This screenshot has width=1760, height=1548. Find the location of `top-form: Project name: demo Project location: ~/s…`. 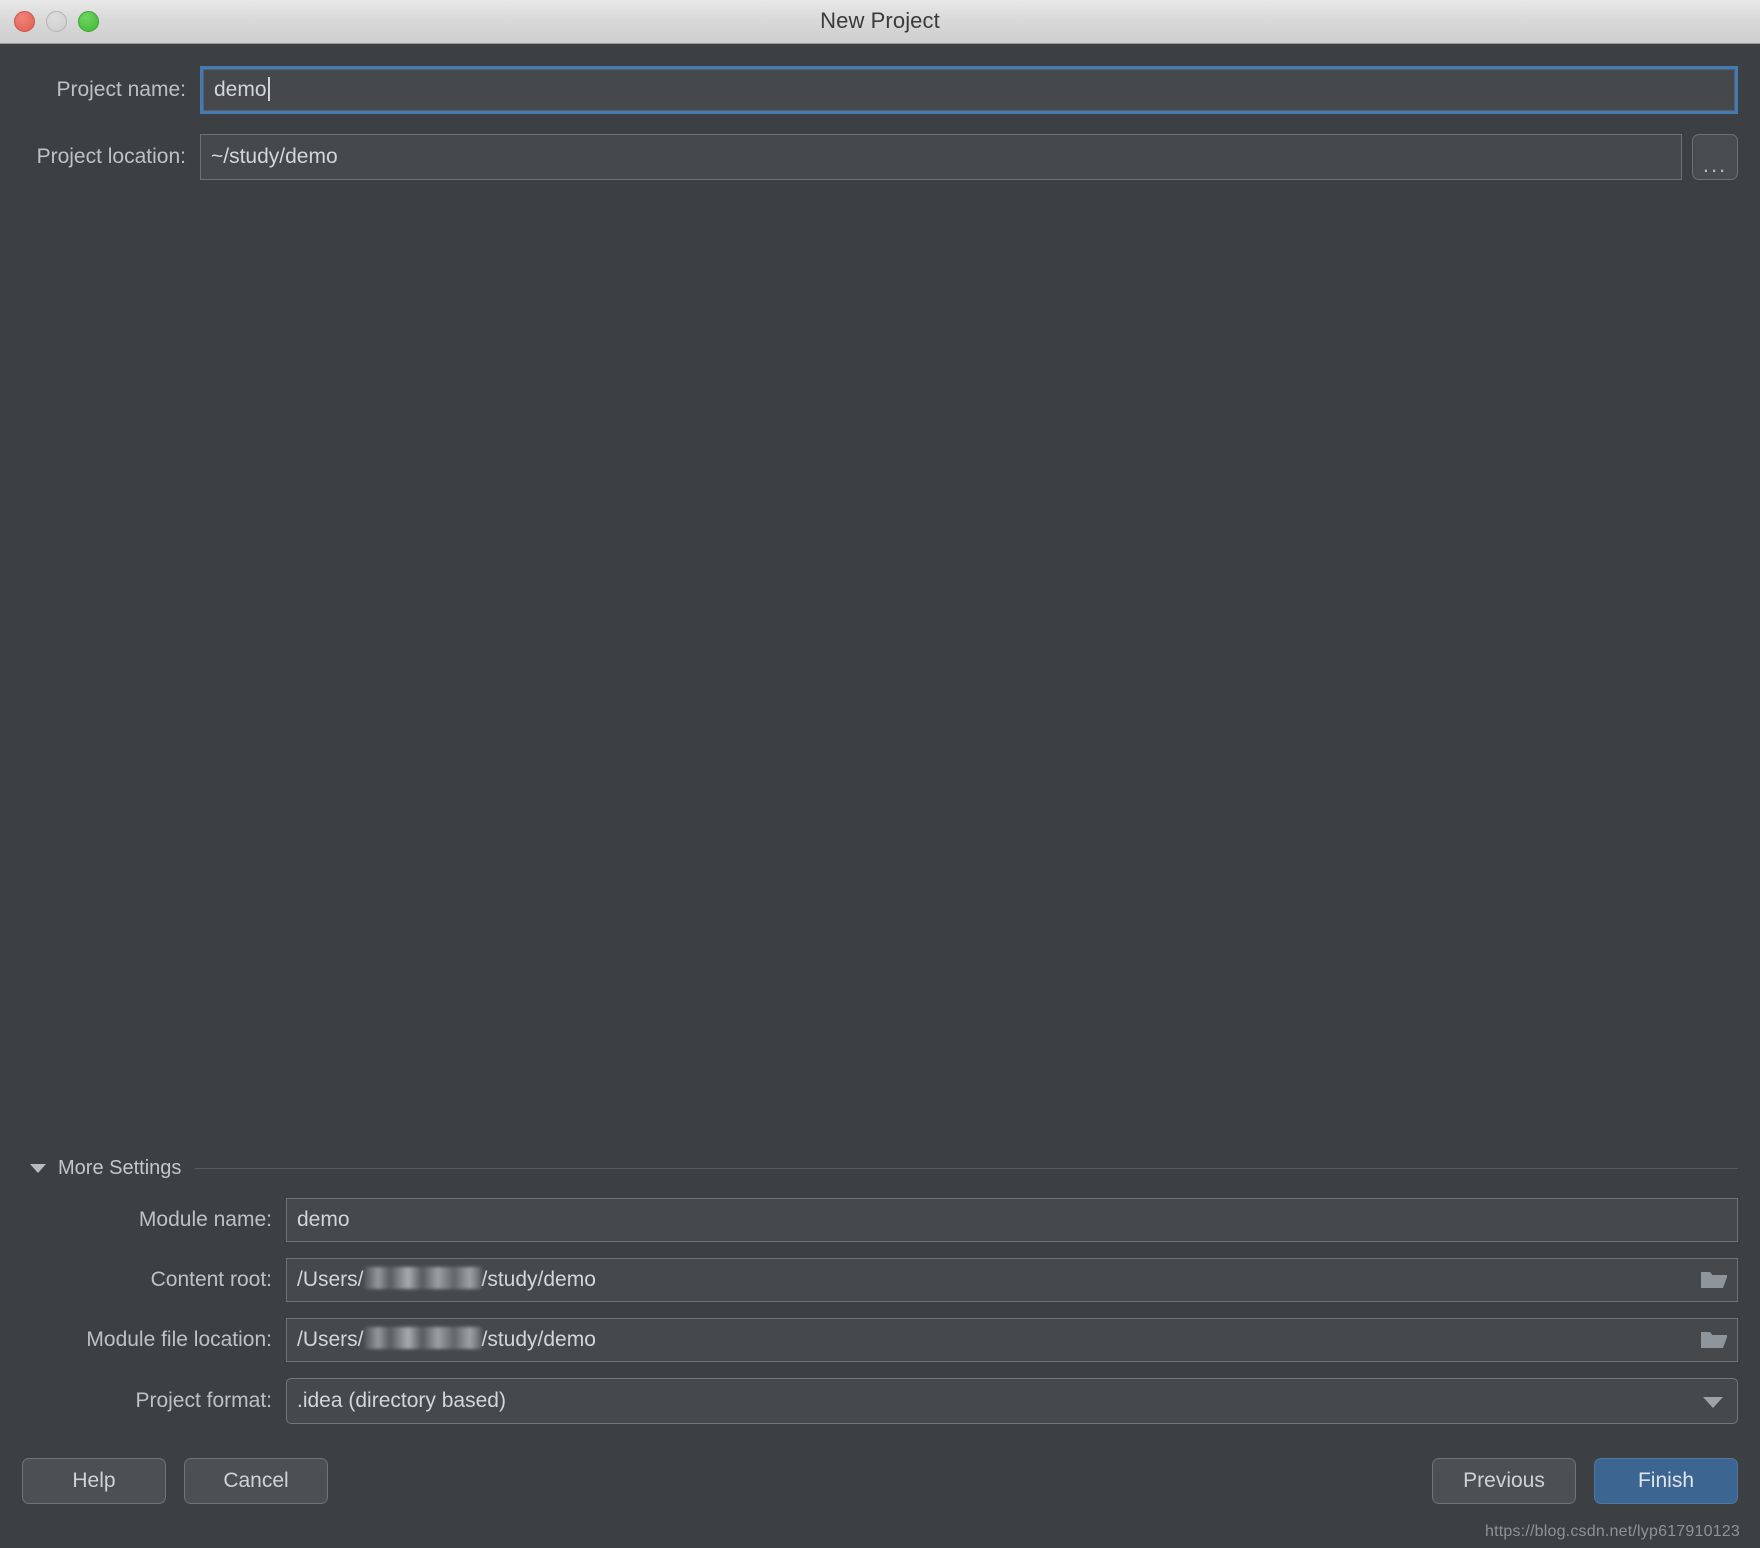

top-form: Project name: demo Project location: ~/s… is located at coordinates (880, 112).